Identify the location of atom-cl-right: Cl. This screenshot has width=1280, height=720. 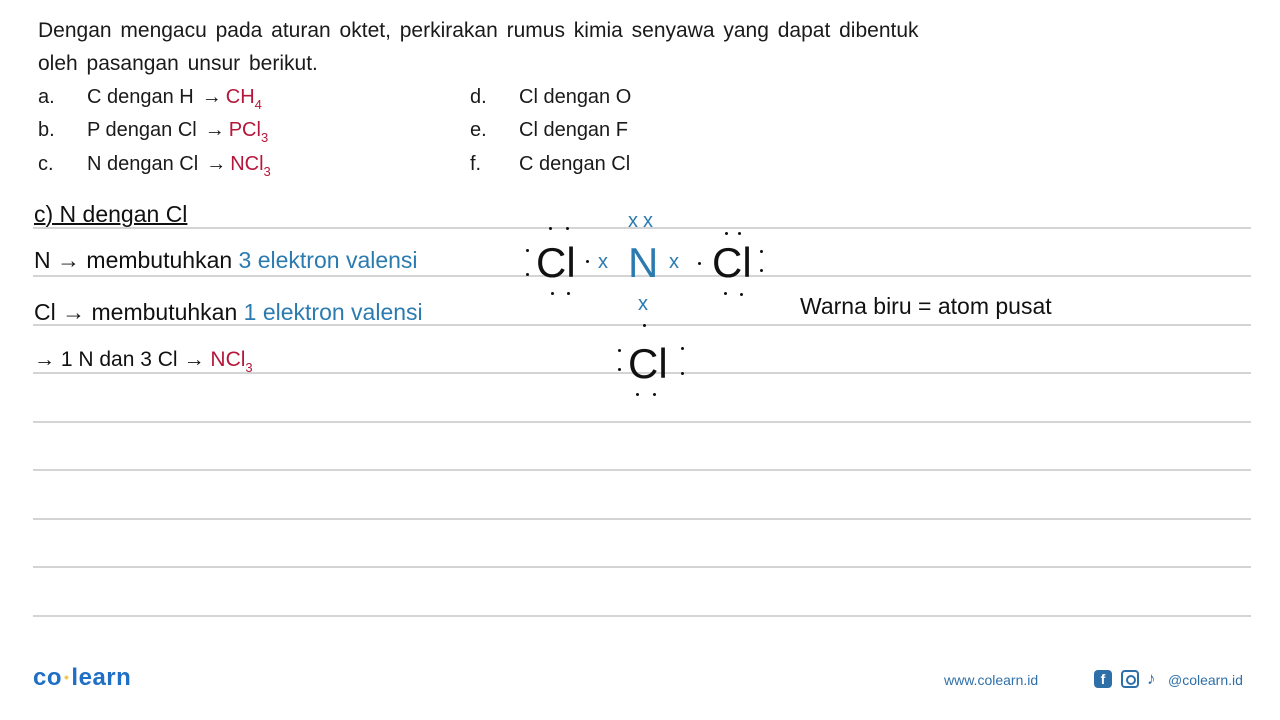
(732, 262).